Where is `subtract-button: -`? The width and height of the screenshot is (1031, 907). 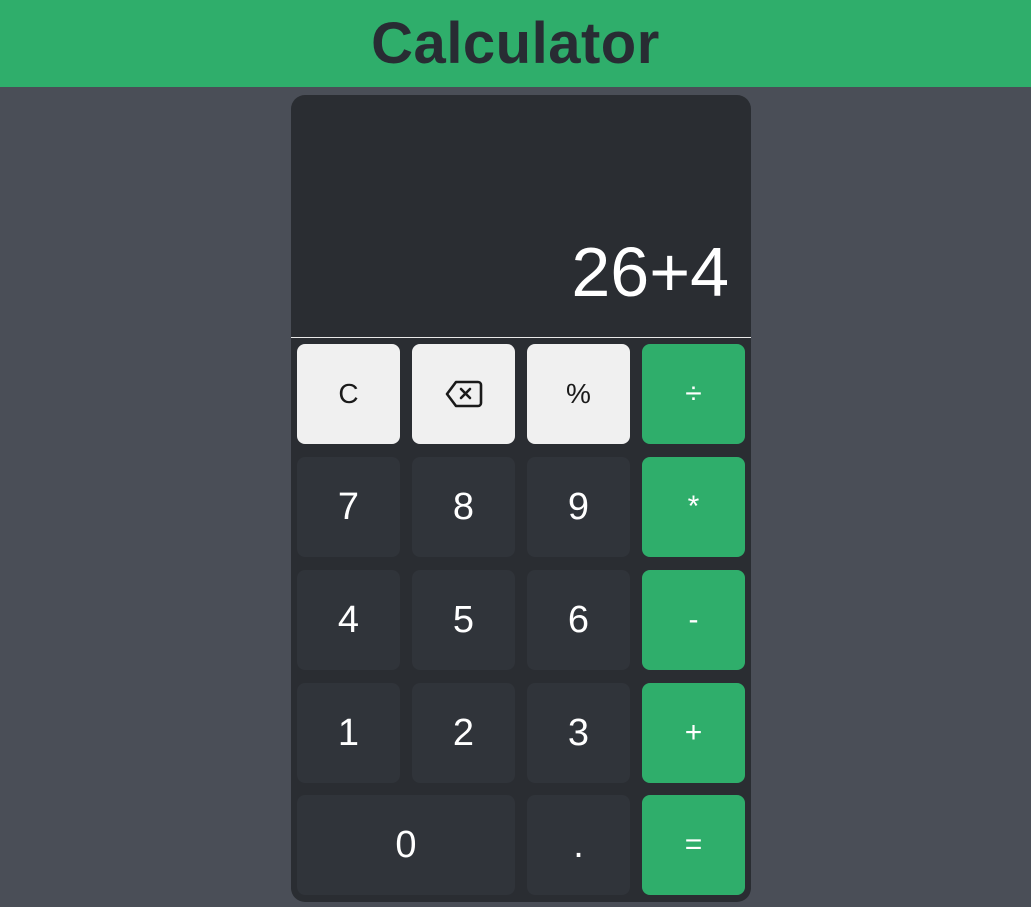
subtract-button: - is located at coordinates (693, 620).